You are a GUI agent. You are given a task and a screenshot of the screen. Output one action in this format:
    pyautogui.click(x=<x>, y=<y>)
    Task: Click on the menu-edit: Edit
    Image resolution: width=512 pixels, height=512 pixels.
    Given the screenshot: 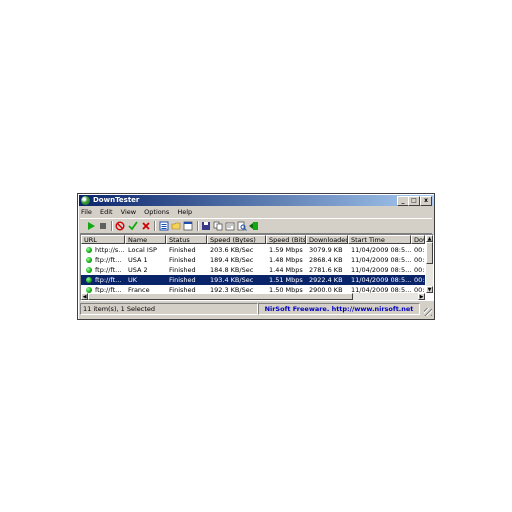 What is the action you would take?
    pyautogui.click(x=106, y=212)
    